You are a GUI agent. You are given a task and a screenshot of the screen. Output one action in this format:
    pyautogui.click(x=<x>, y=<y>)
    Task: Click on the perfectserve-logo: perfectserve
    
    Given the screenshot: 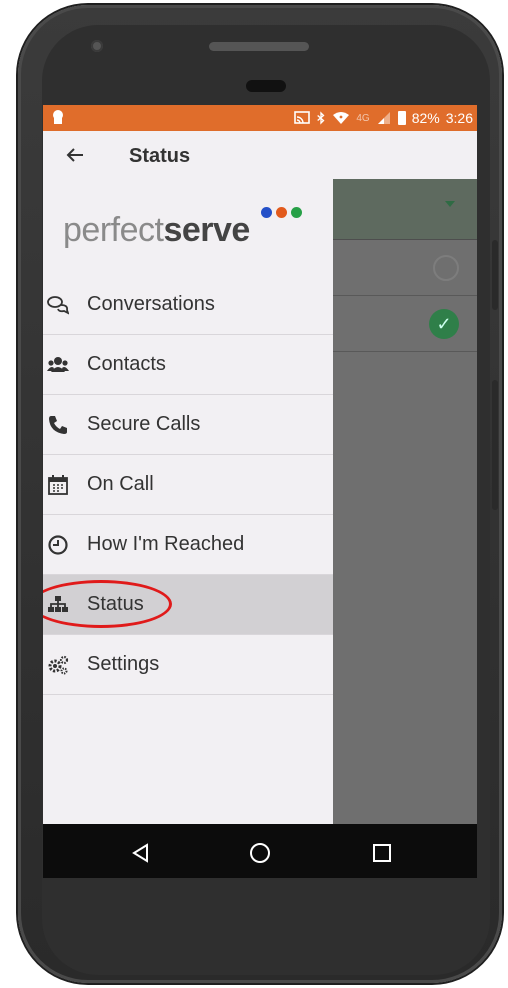 What is the action you would take?
    pyautogui.click(x=193, y=227)
    